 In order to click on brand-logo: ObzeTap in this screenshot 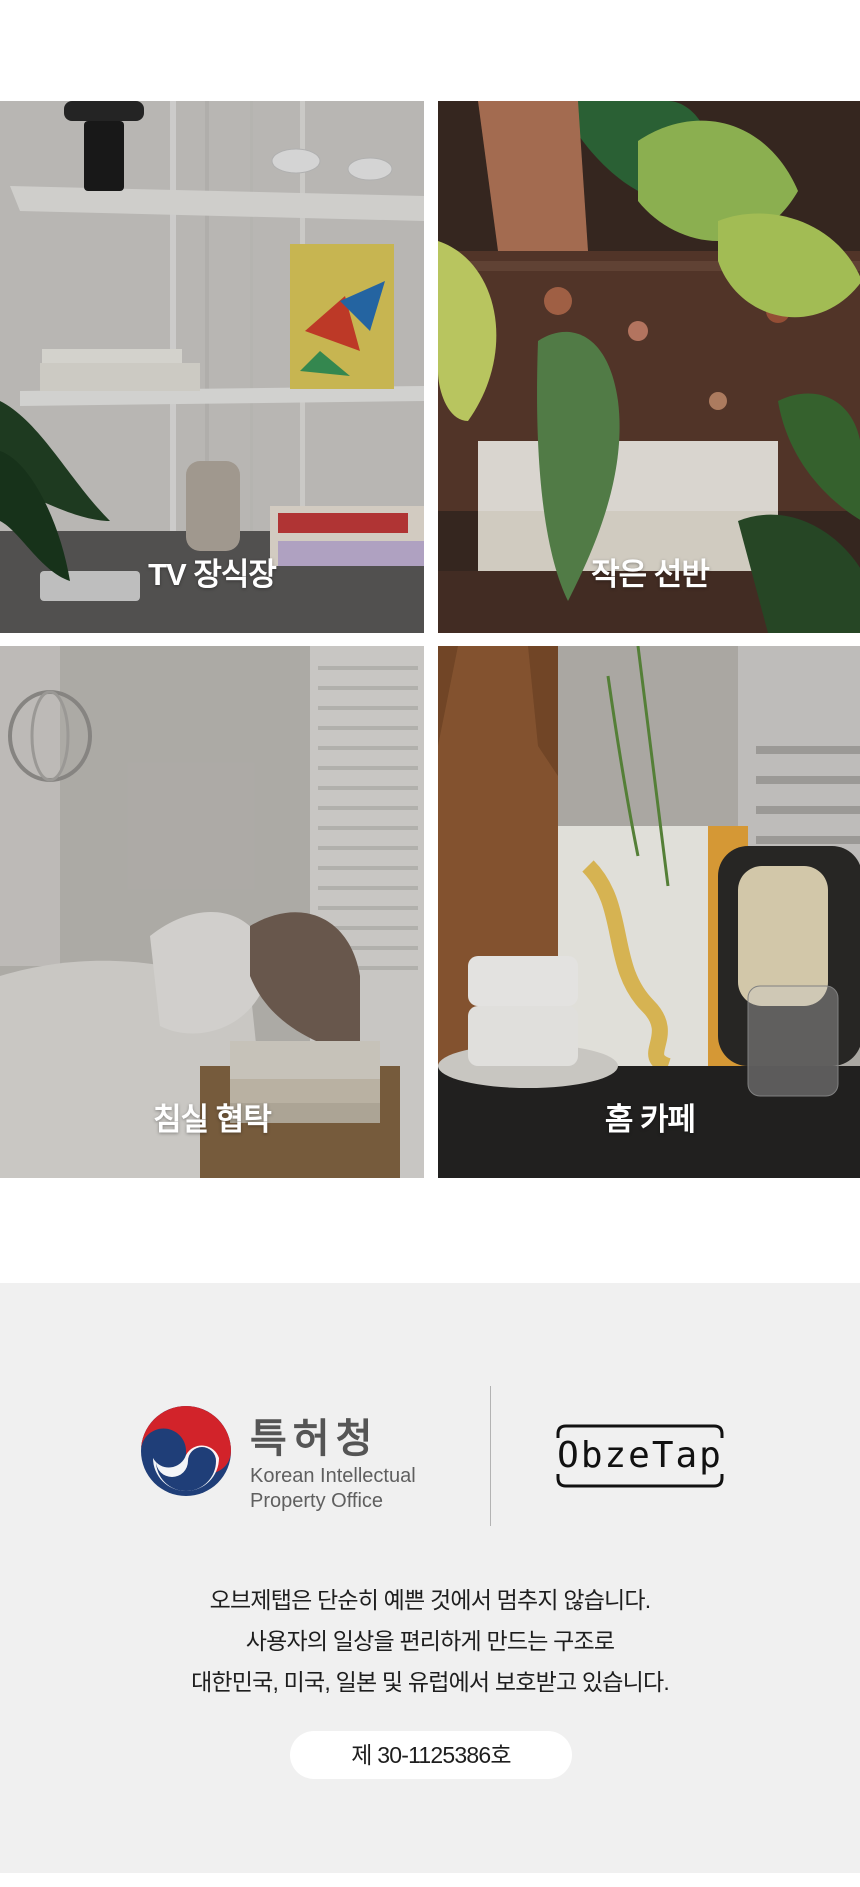, I will do `click(640, 1456)`.